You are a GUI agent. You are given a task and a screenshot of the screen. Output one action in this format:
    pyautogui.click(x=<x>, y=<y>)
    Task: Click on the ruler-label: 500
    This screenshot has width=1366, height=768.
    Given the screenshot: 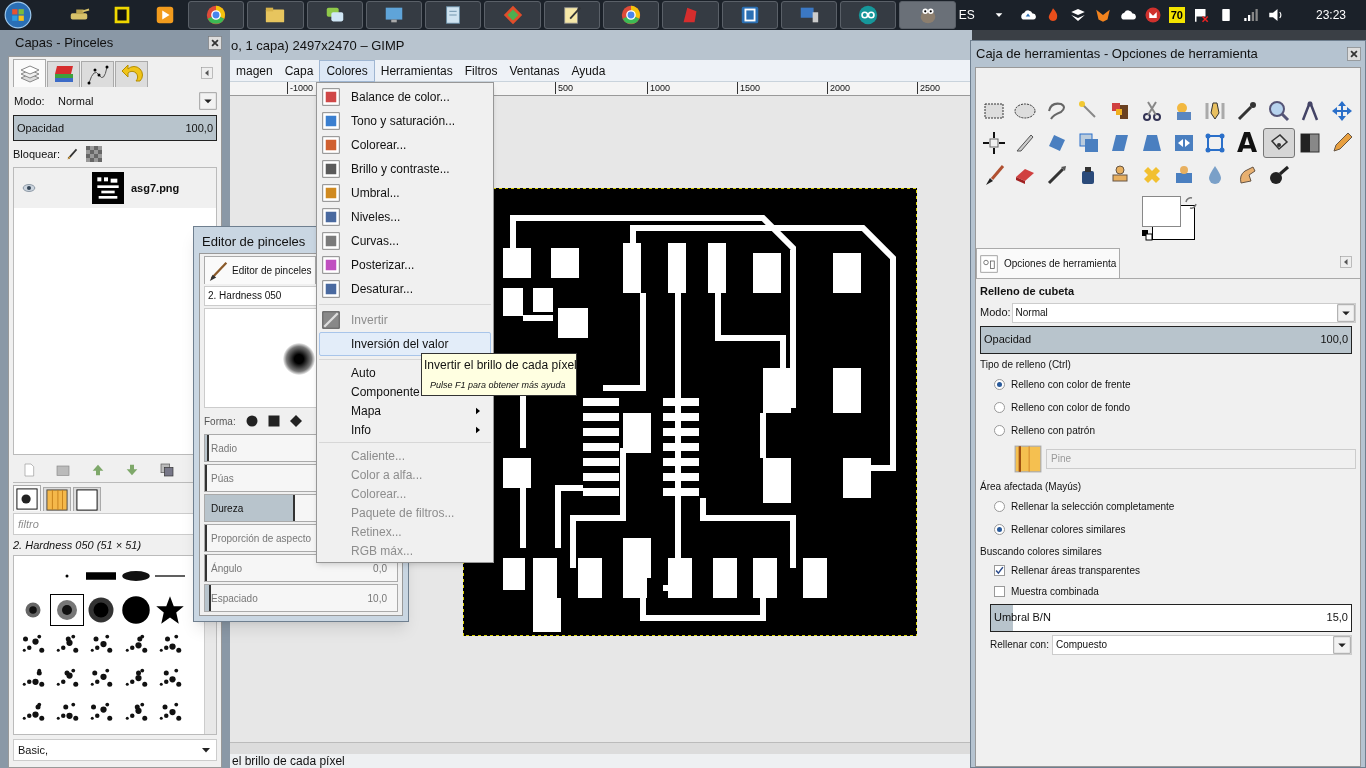 What is the action you would take?
    pyautogui.click(x=564, y=88)
    